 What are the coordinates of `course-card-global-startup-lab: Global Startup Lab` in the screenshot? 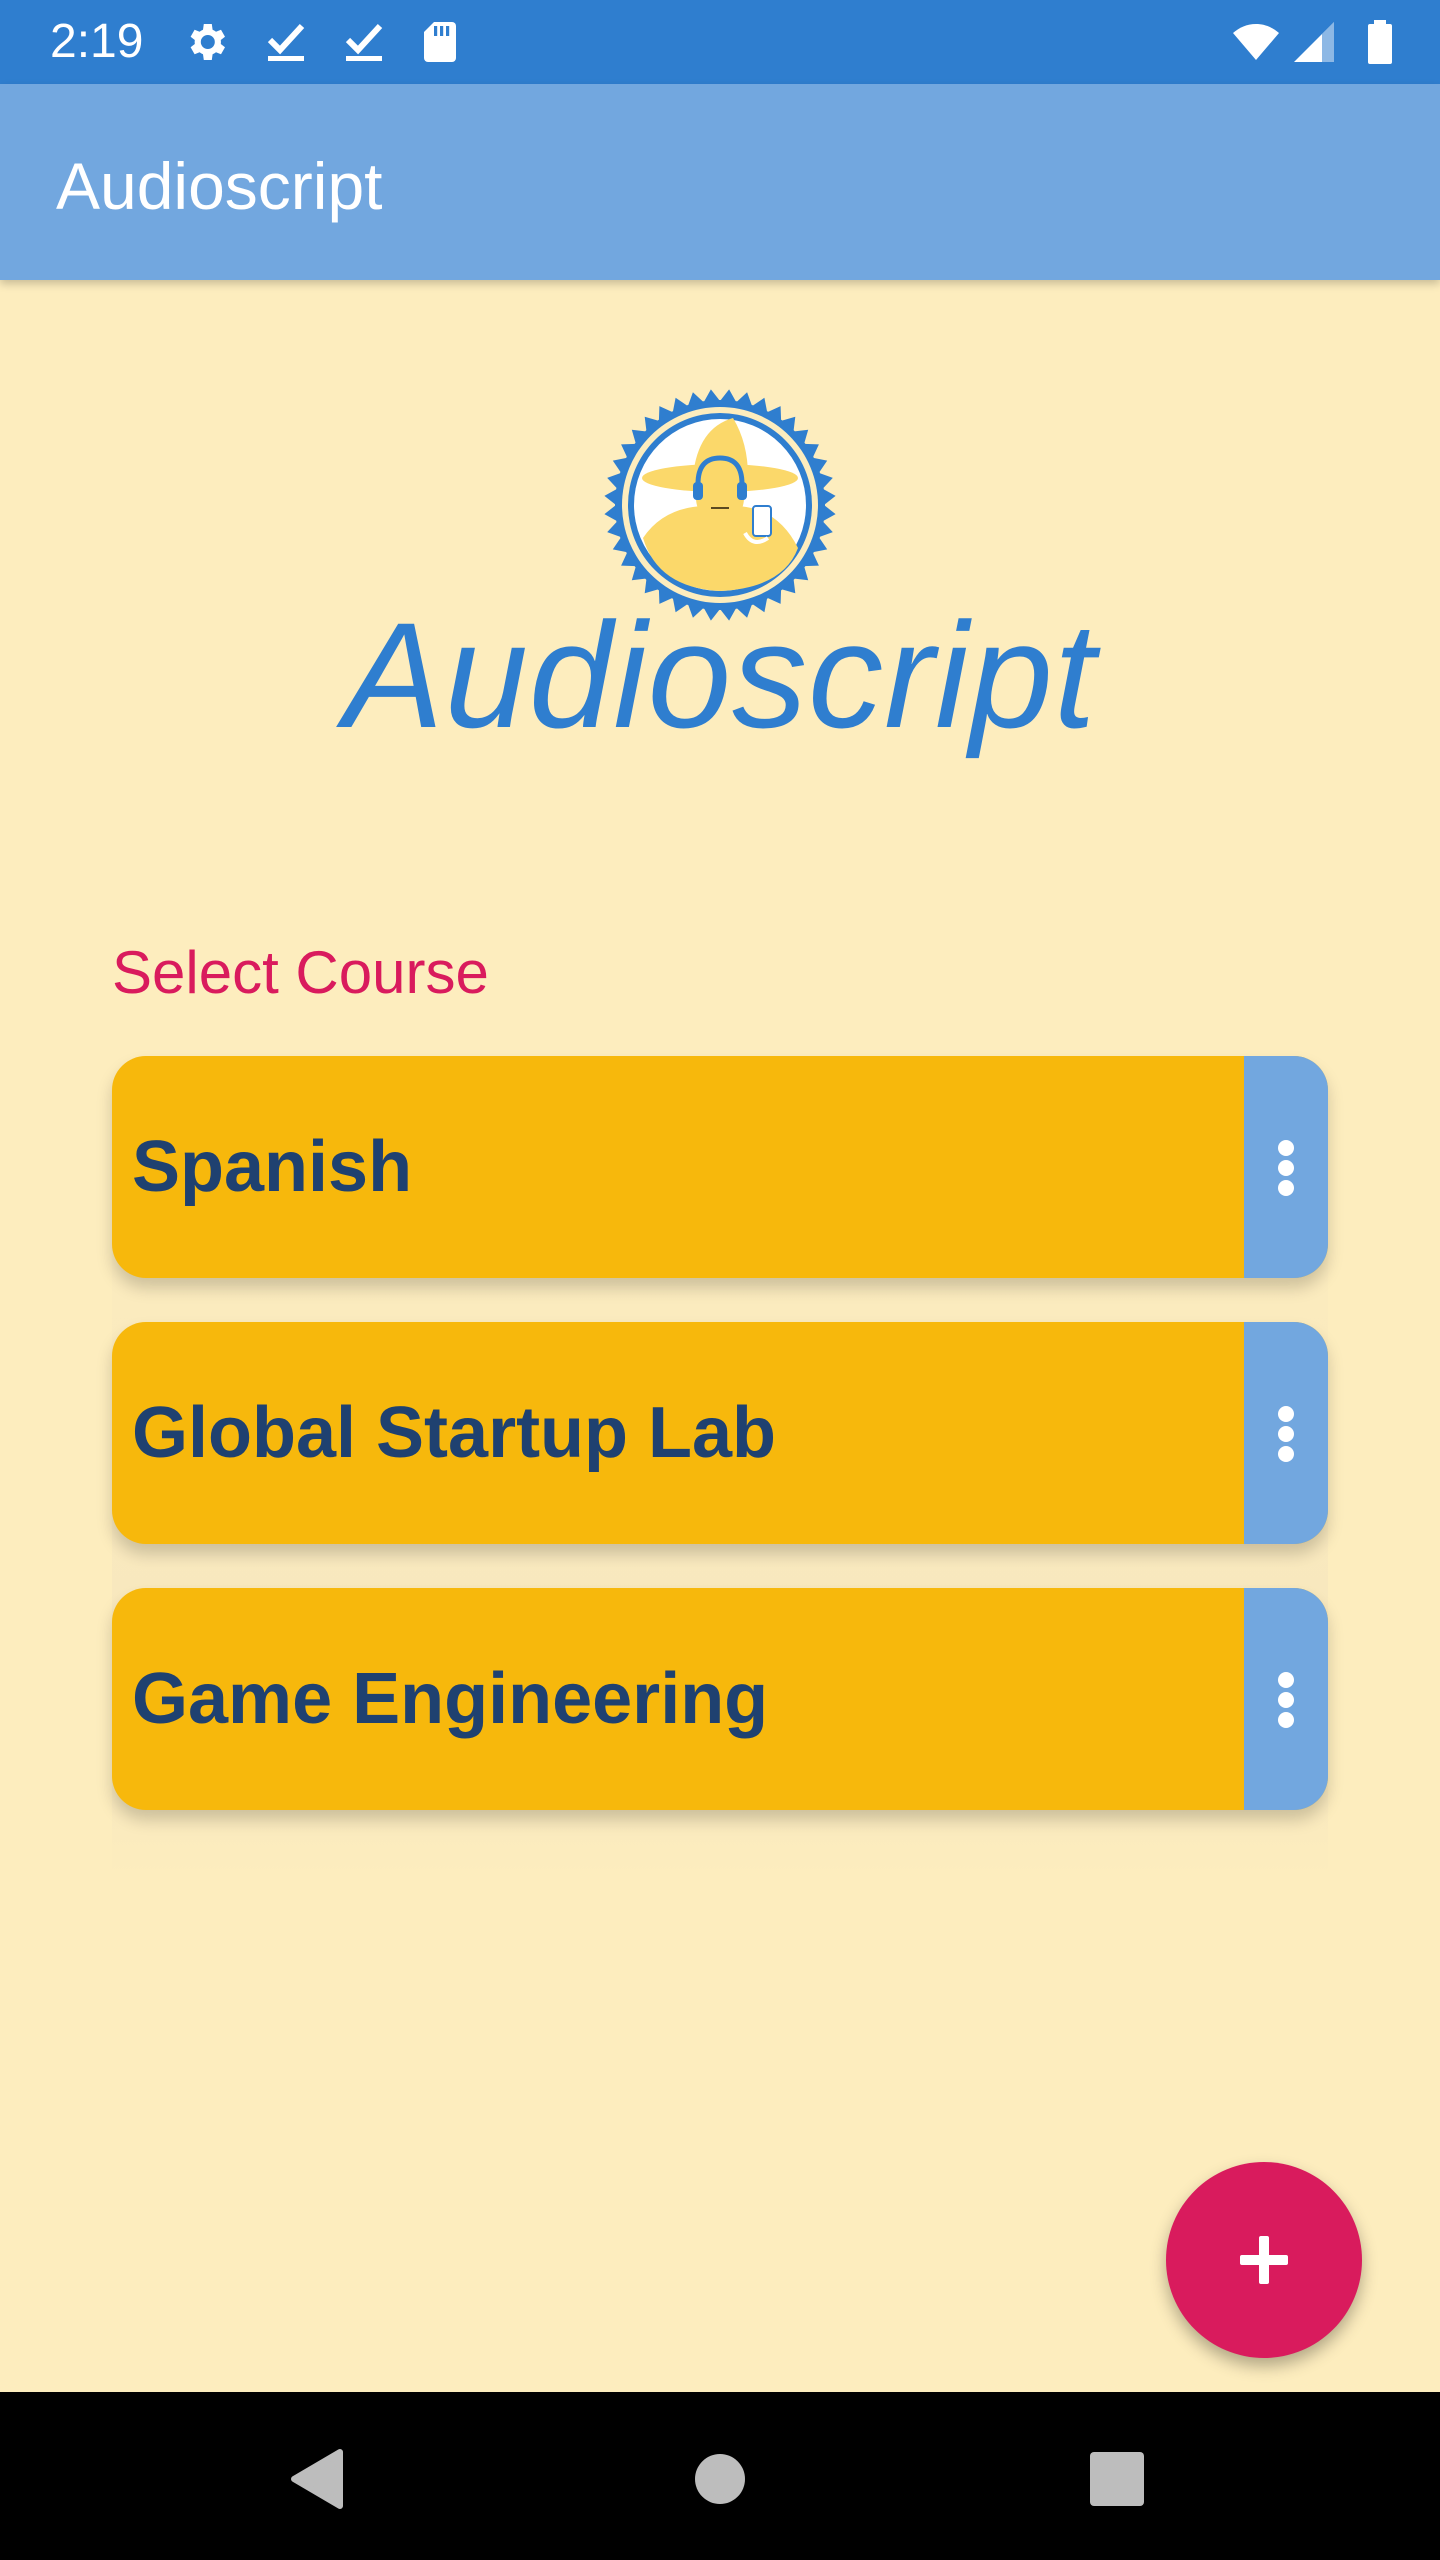 It's located at (720, 1433).